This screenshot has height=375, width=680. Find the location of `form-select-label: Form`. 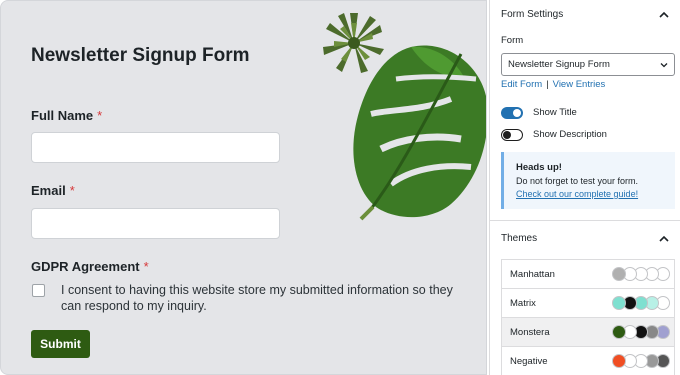

form-select-label: Form is located at coordinates (512, 40).